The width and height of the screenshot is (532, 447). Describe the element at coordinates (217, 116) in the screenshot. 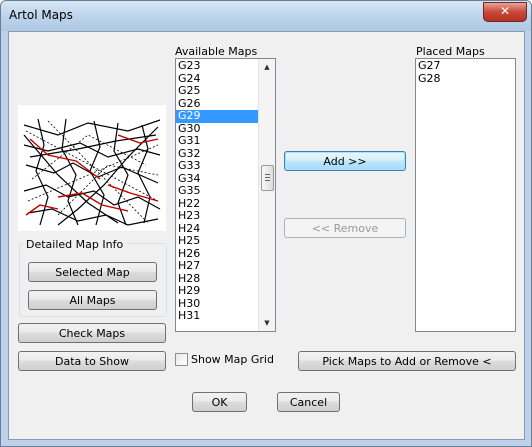

I see `available-map-item: G29` at that location.